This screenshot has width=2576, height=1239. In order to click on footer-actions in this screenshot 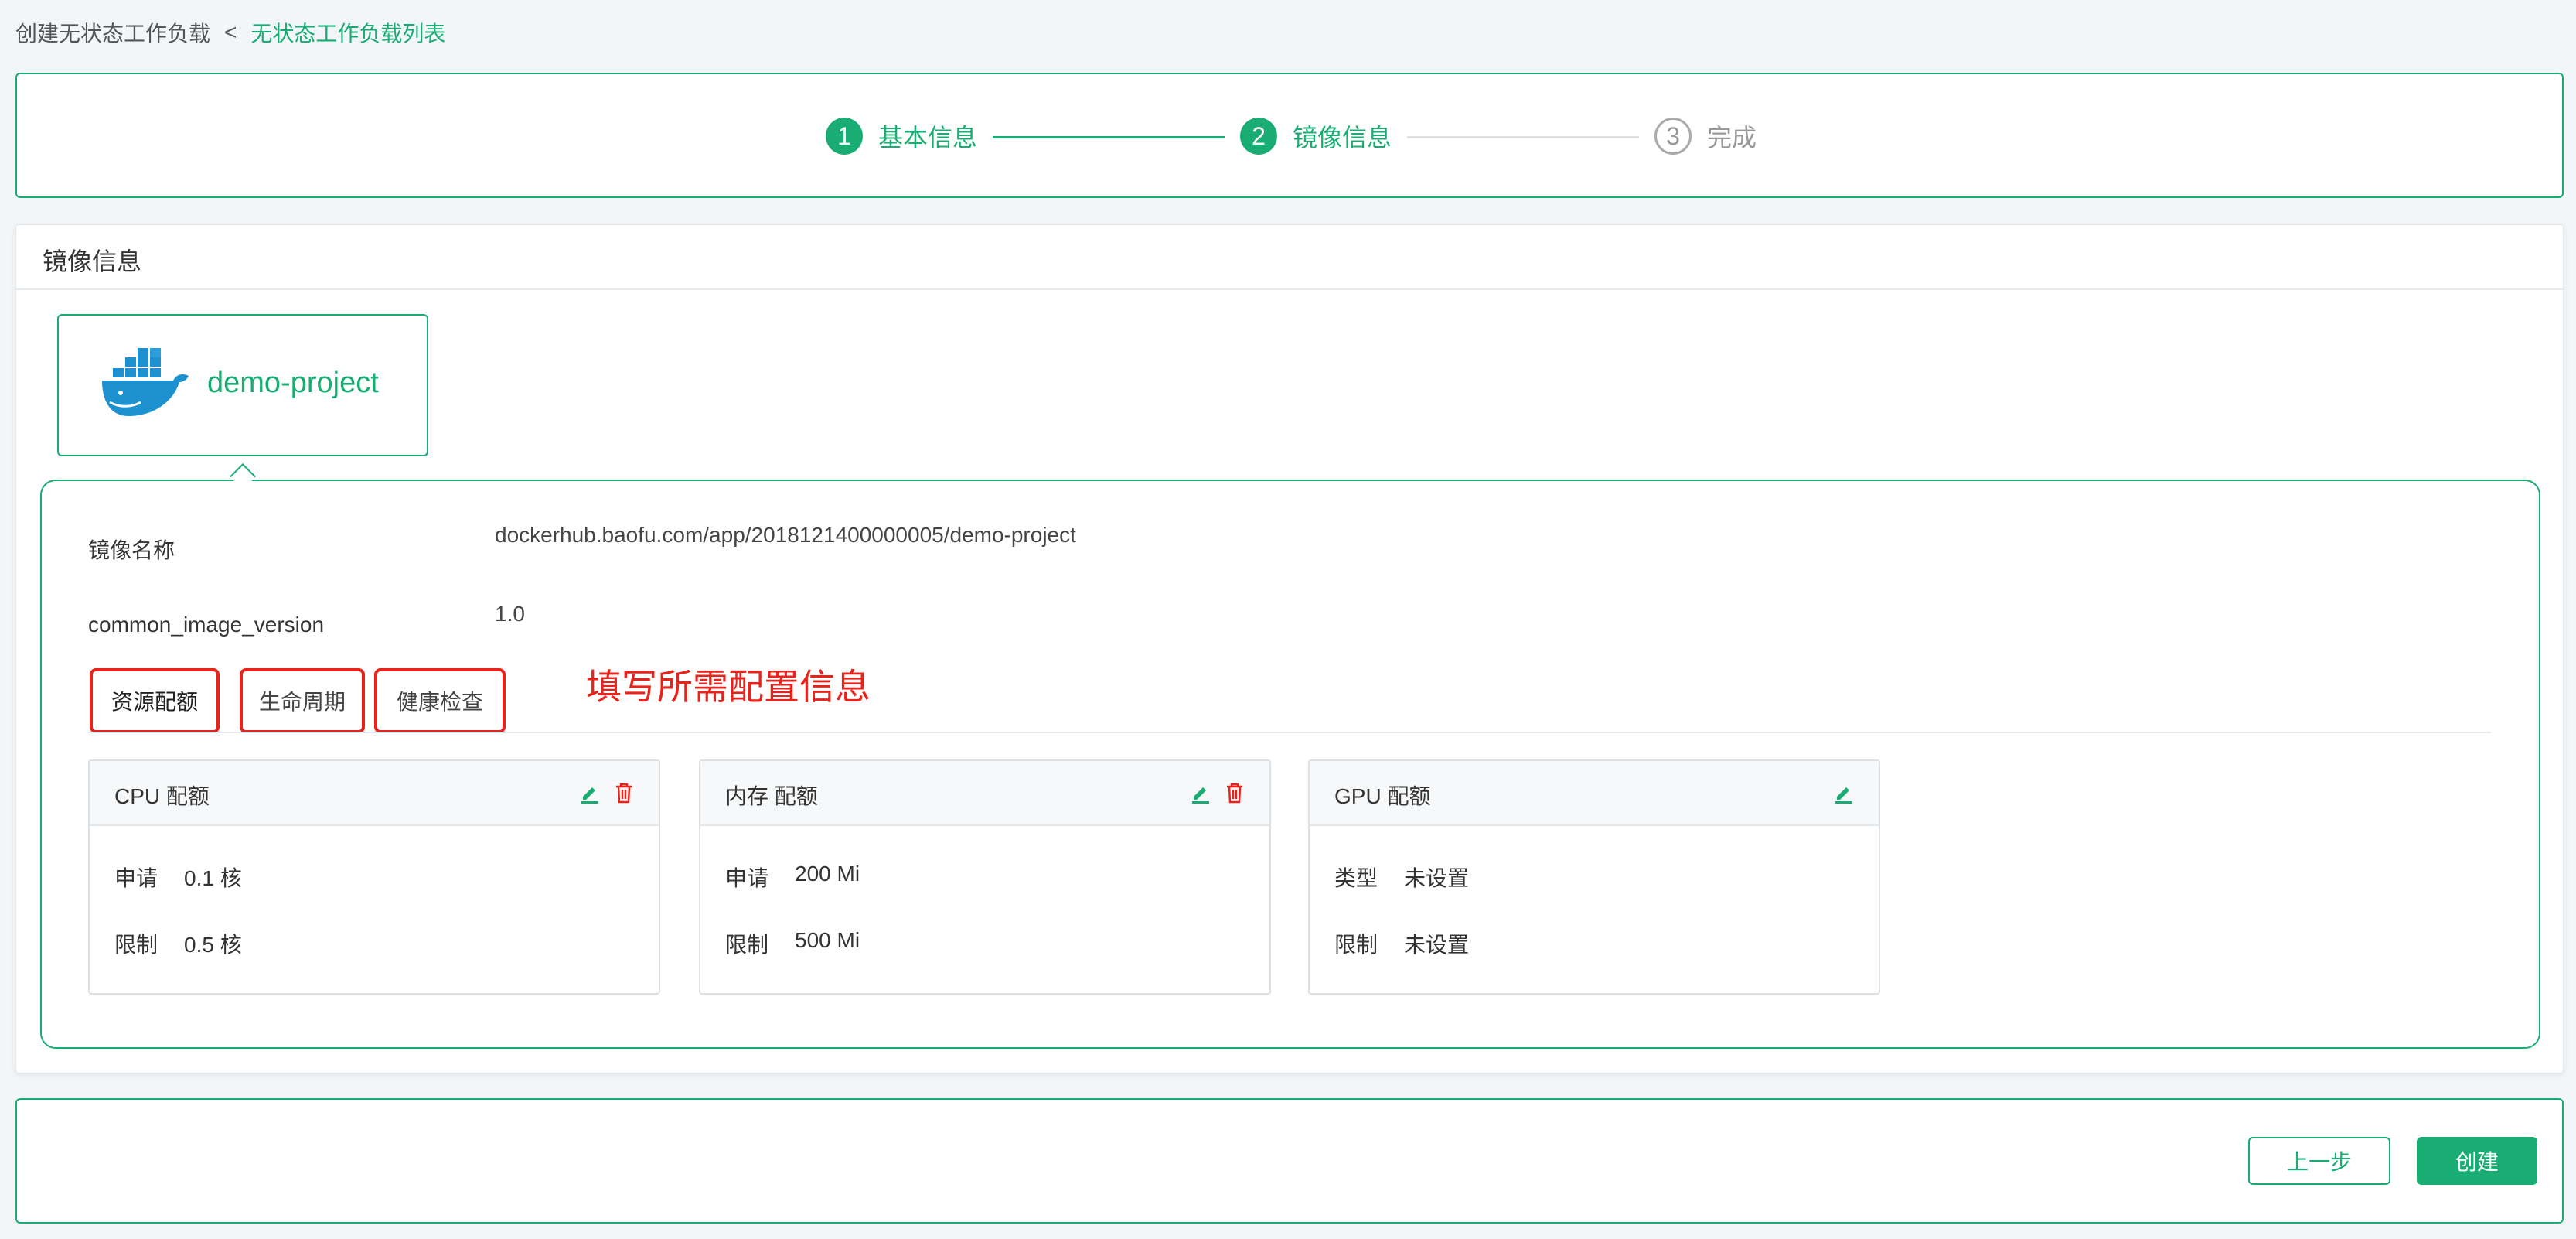, I will do `click(1289, 1161)`.